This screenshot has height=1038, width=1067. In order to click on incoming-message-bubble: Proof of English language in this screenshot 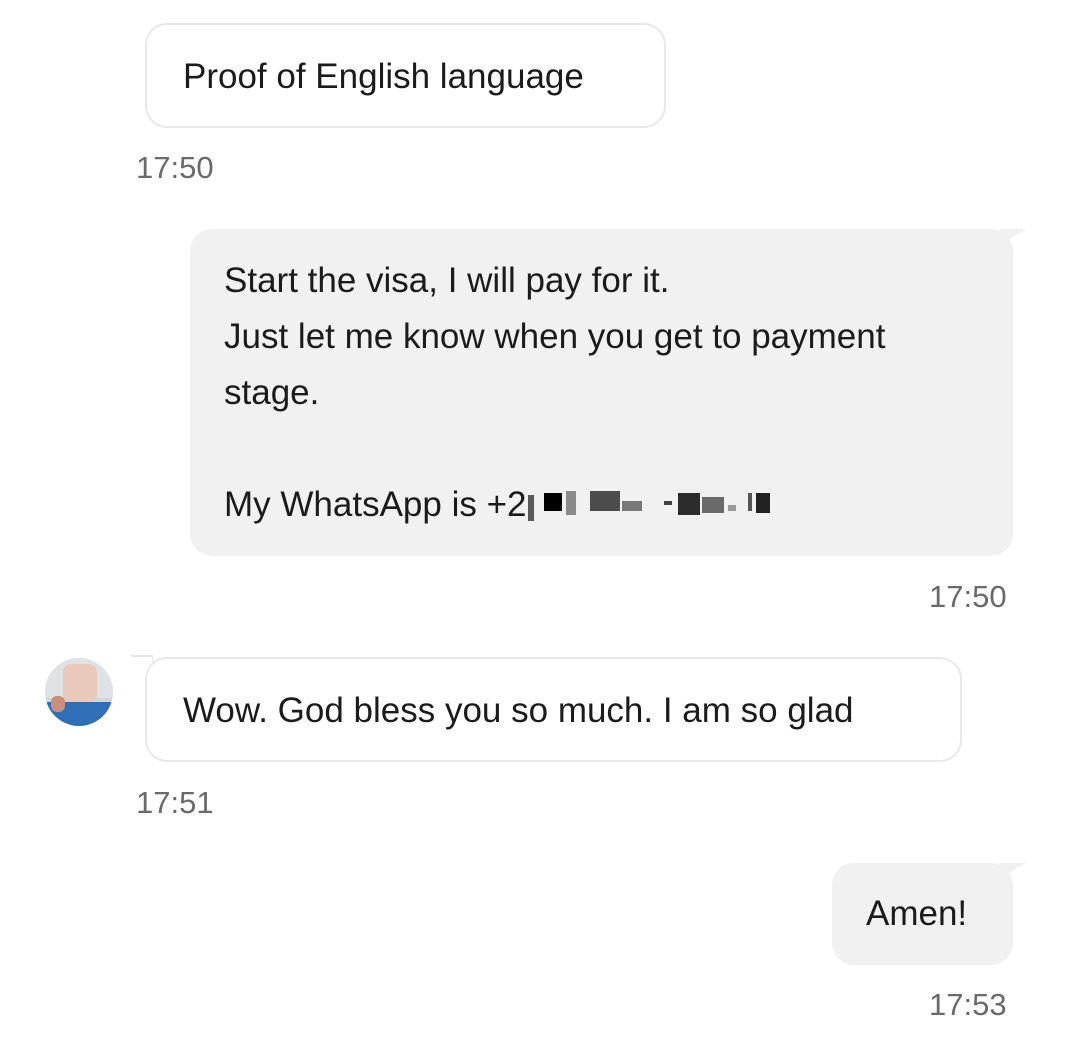, I will do `click(405, 75)`.